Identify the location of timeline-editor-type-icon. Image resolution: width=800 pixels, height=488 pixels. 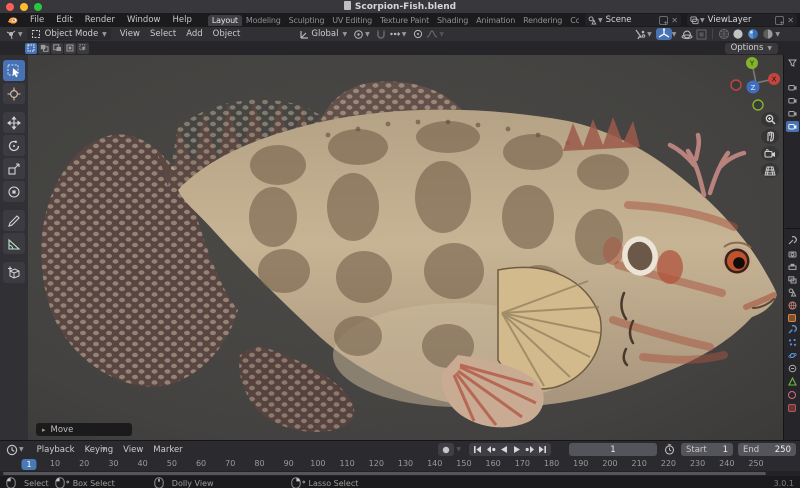
(12, 450).